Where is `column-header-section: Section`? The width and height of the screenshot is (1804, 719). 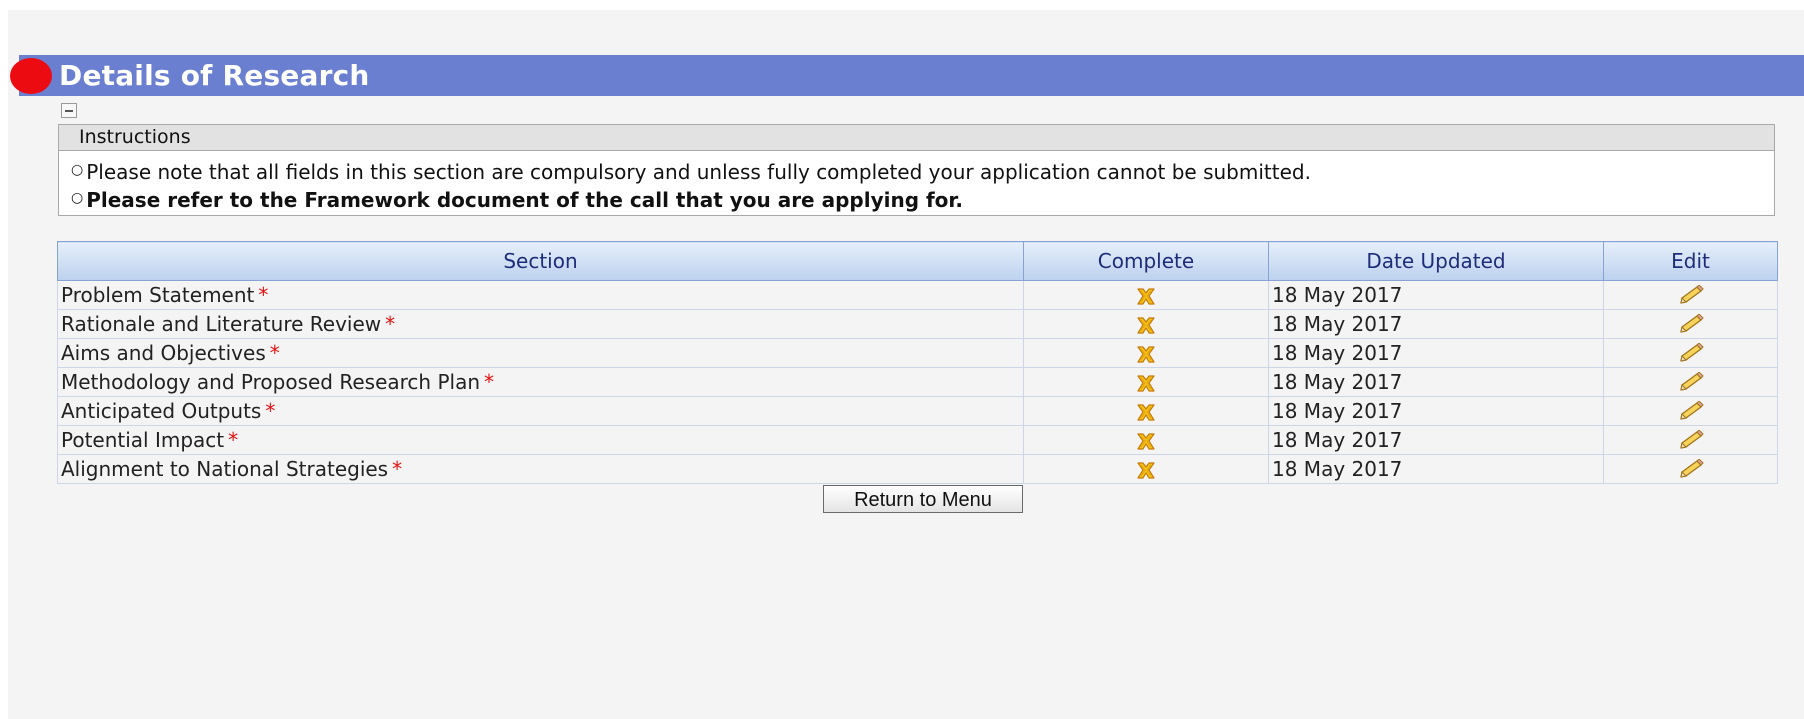 column-header-section: Section is located at coordinates (540, 261).